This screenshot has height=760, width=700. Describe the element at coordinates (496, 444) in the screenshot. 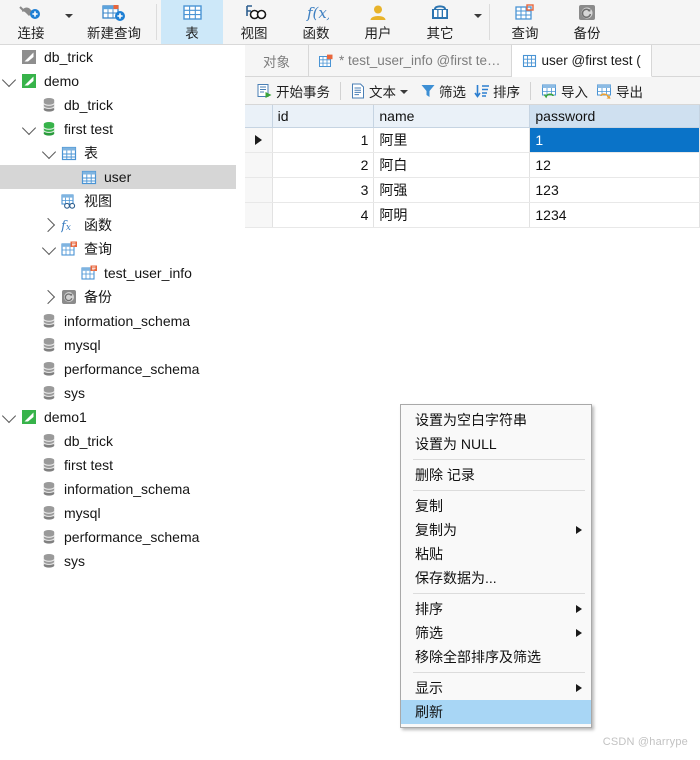

I see `menu-item-1: 设置为 NULL` at that location.